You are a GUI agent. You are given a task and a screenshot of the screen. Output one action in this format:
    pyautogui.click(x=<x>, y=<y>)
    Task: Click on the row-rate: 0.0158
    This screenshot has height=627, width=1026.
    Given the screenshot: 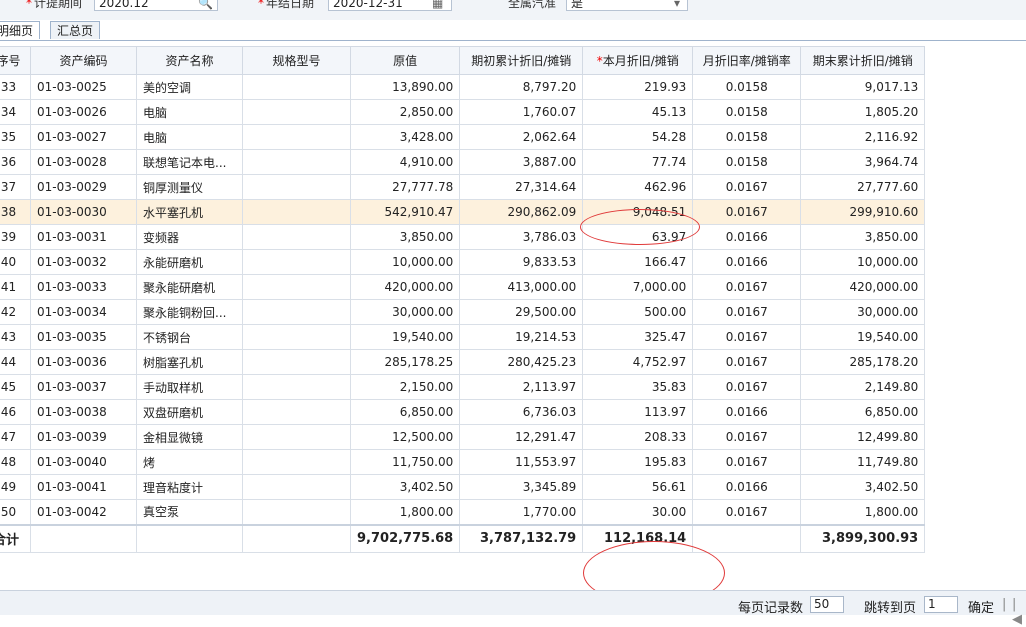 What is the action you would take?
    pyautogui.click(x=747, y=162)
    